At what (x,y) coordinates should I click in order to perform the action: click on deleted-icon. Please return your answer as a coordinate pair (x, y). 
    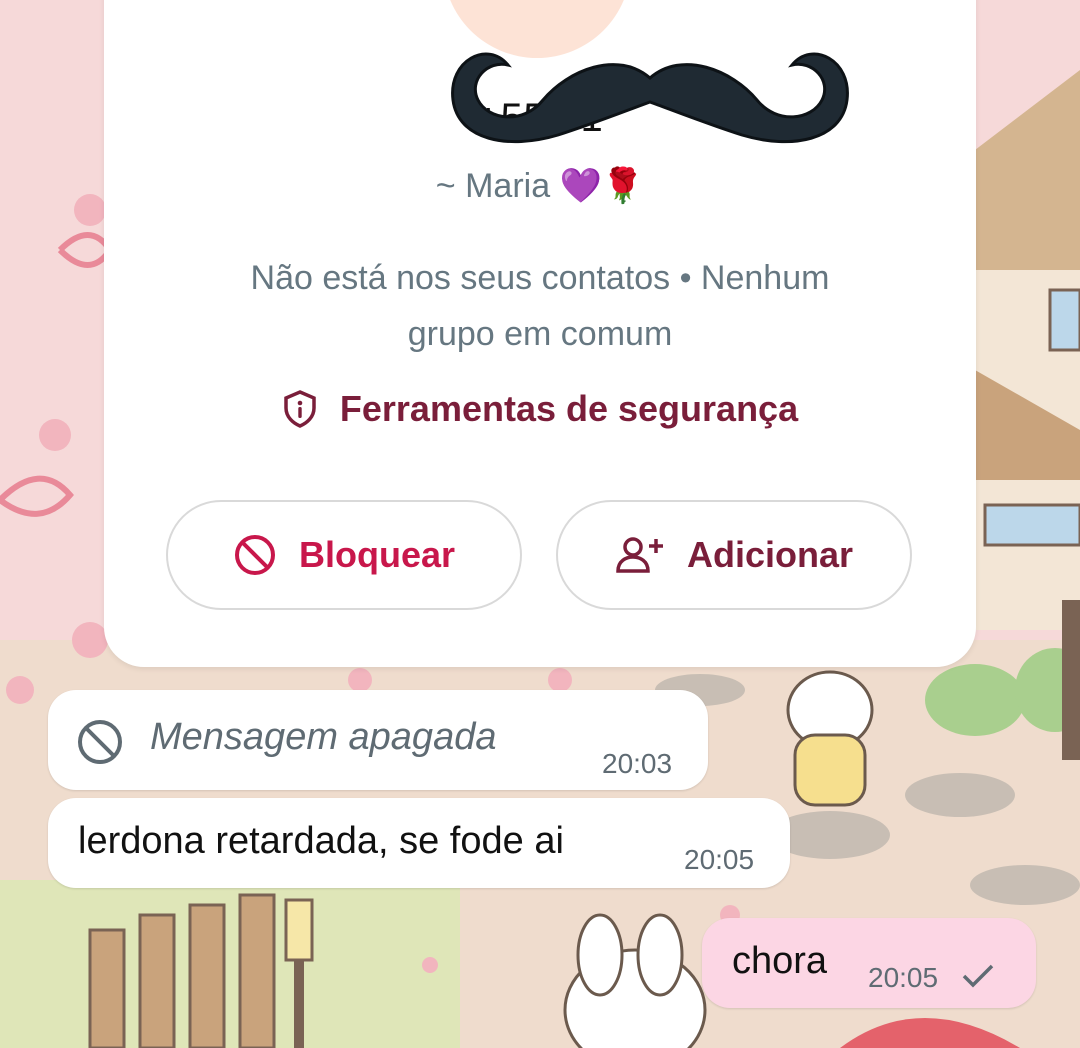
    Looking at the image, I should click on (100, 742).